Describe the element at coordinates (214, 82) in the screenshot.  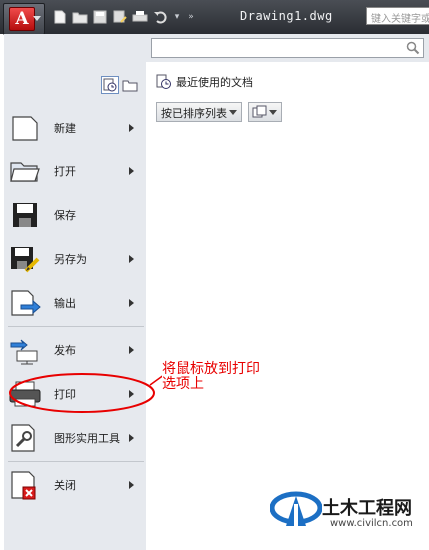
I see `recent-documents-title: 最近使用的文档` at that location.